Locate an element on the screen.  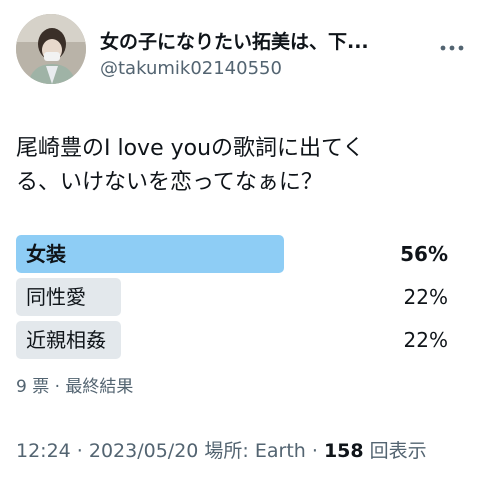
tweet-text-line: 尾崎豊のI love youの歌詞に出てく is located at coordinates (190, 148).